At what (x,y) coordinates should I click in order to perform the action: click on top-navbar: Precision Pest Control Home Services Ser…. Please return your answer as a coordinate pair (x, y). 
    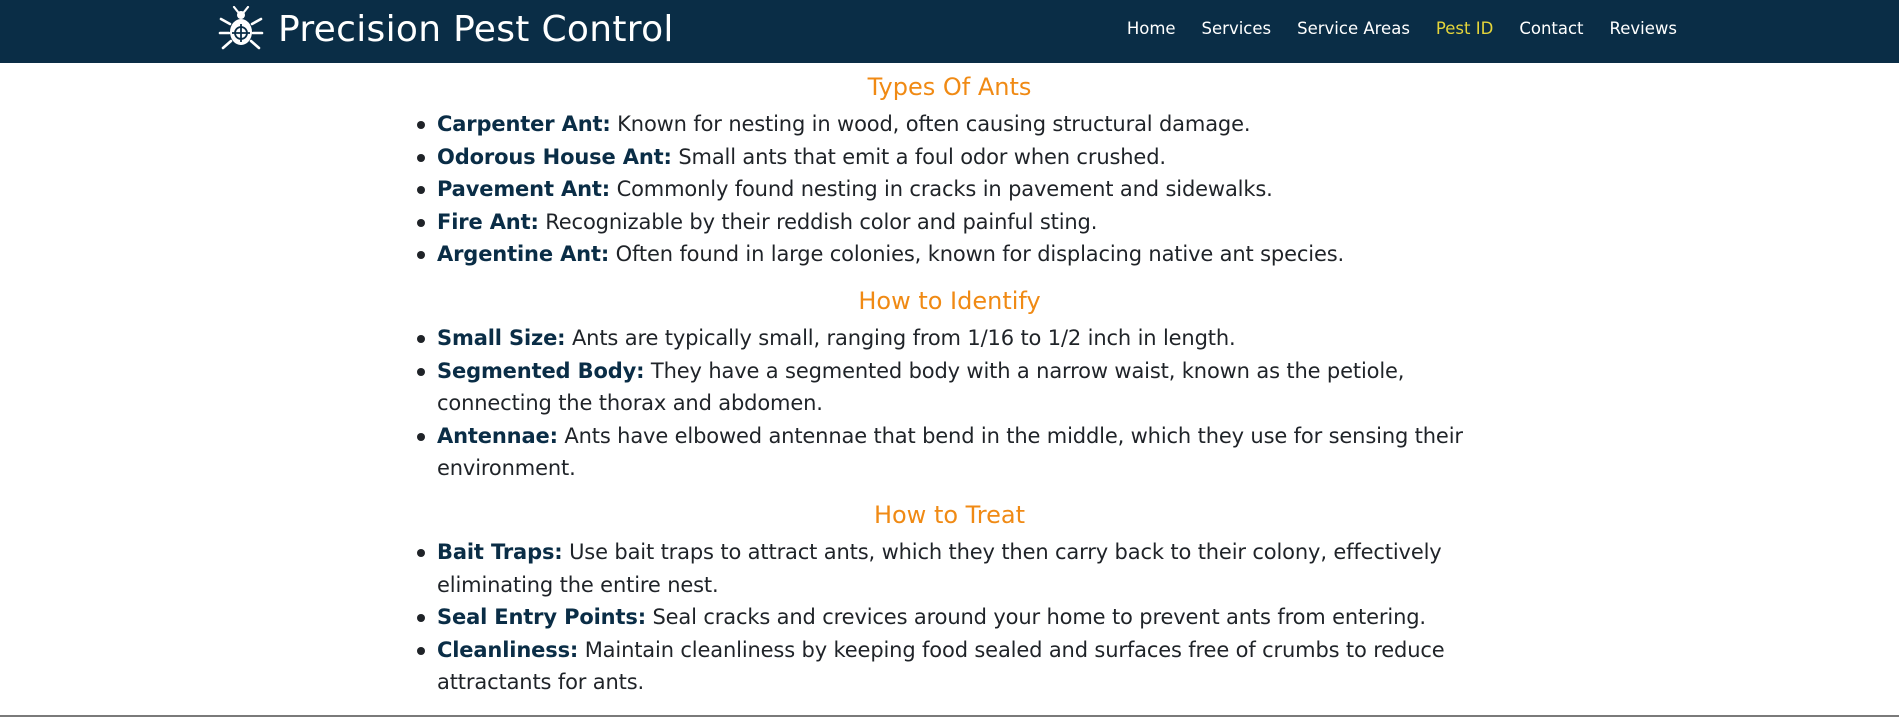
    Looking at the image, I should click on (949, 31).